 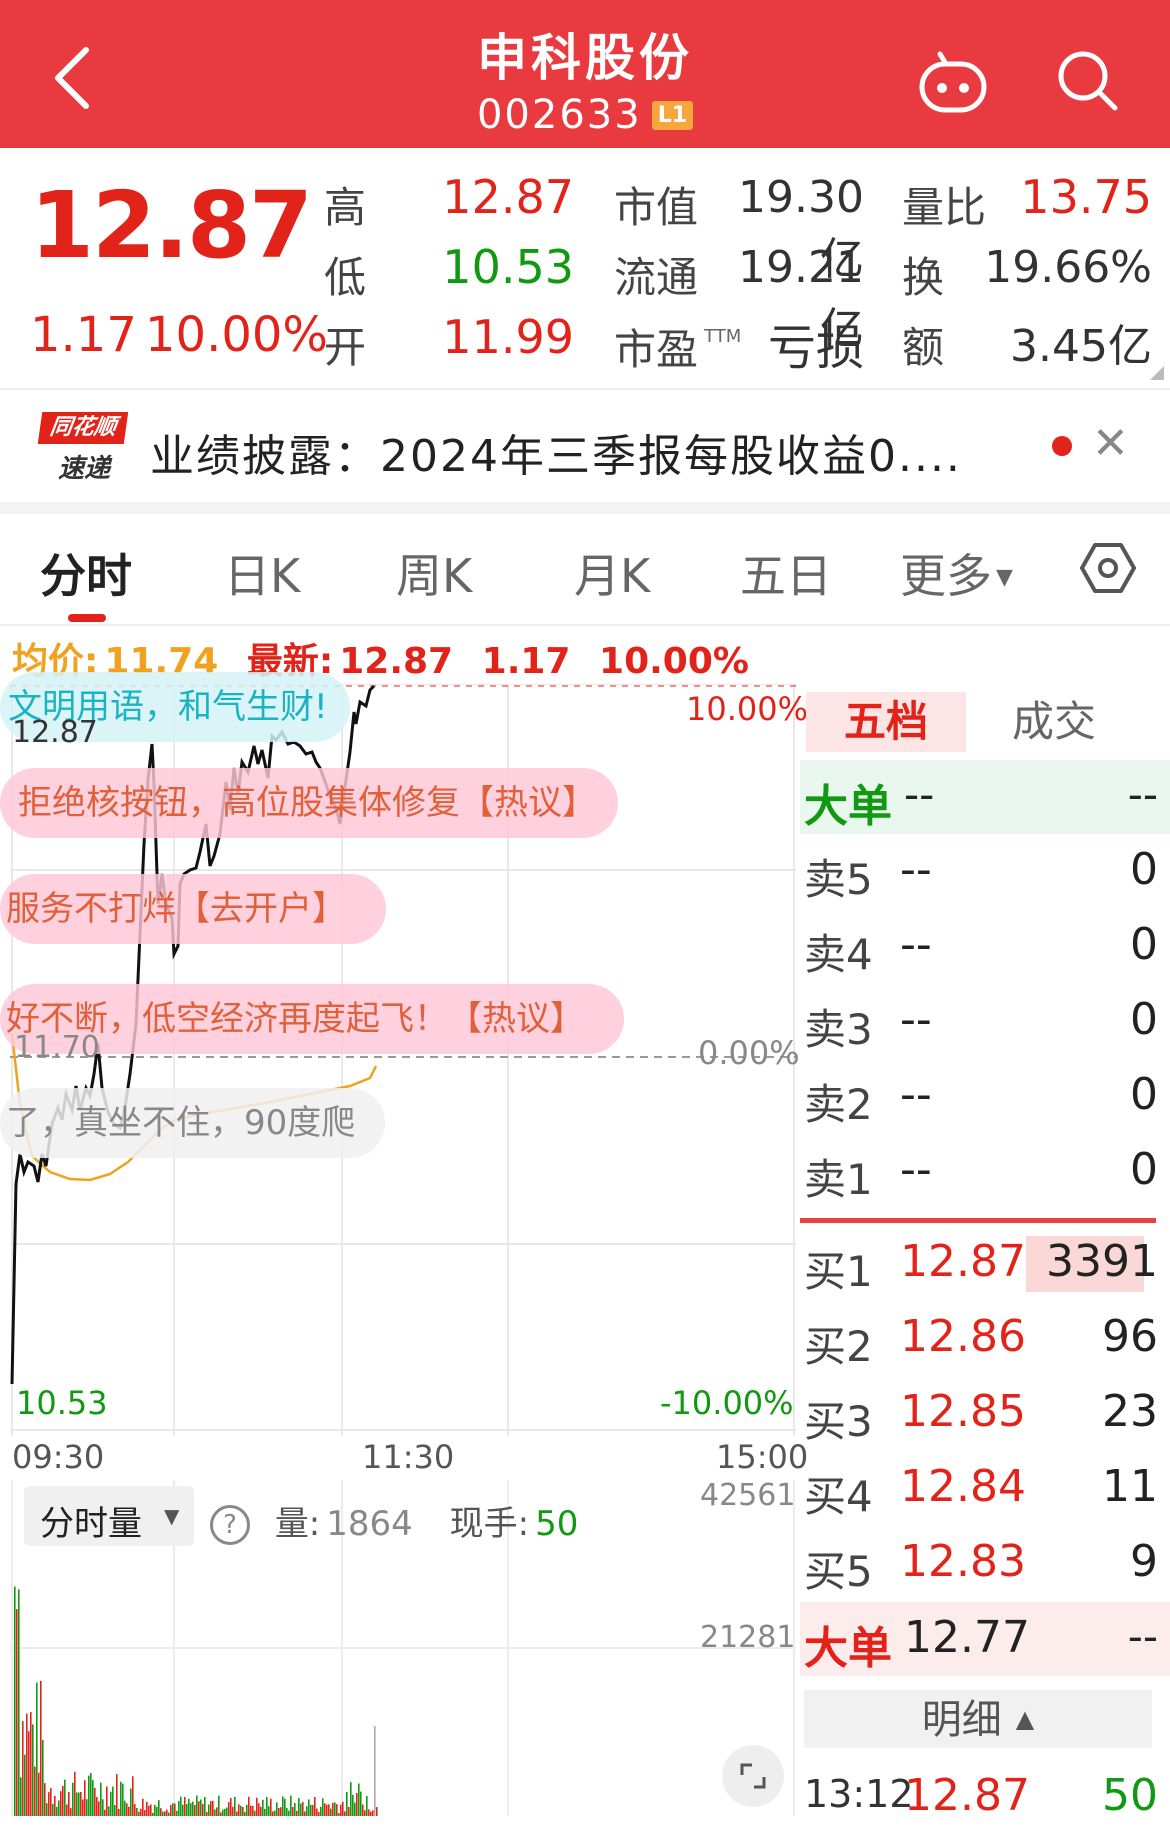 What do you see at coordinates (956, 573) in the screenshot?
I see `tab-more: 更多 ▼` at bounding box center [956, 573].